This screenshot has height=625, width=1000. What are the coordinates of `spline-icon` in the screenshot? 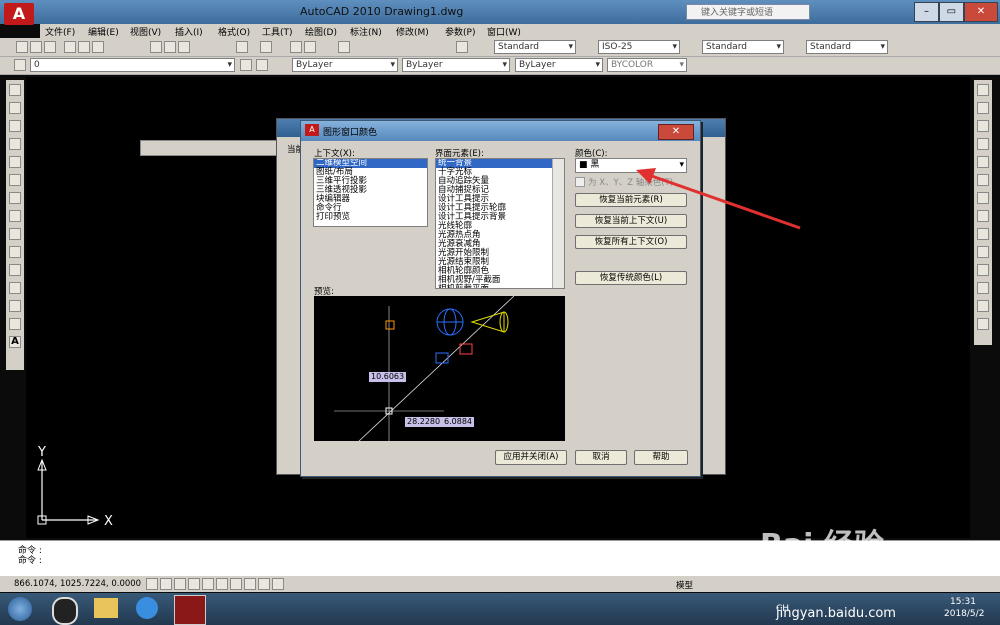 It's located at (15, 198).